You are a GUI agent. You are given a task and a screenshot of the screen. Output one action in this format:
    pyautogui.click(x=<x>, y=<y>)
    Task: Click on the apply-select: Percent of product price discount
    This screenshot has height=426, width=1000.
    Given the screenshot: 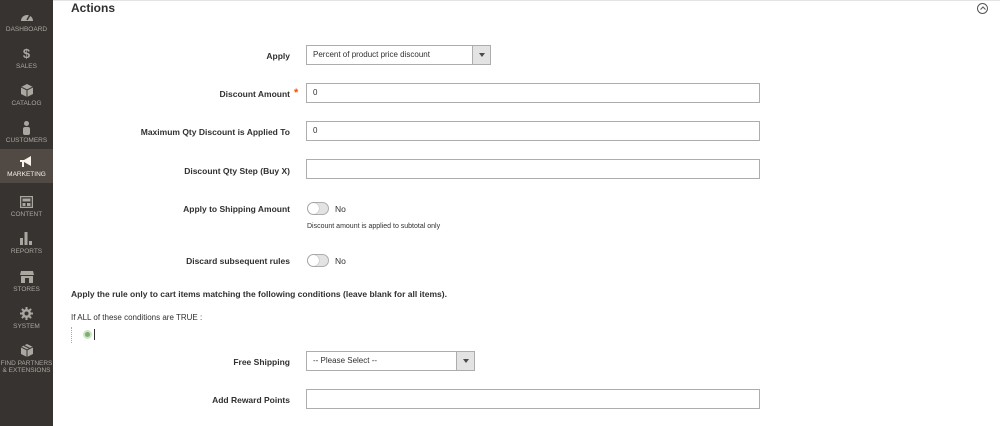 What is the action you would take?
    pyautogui.click(x=398, y=55)
    